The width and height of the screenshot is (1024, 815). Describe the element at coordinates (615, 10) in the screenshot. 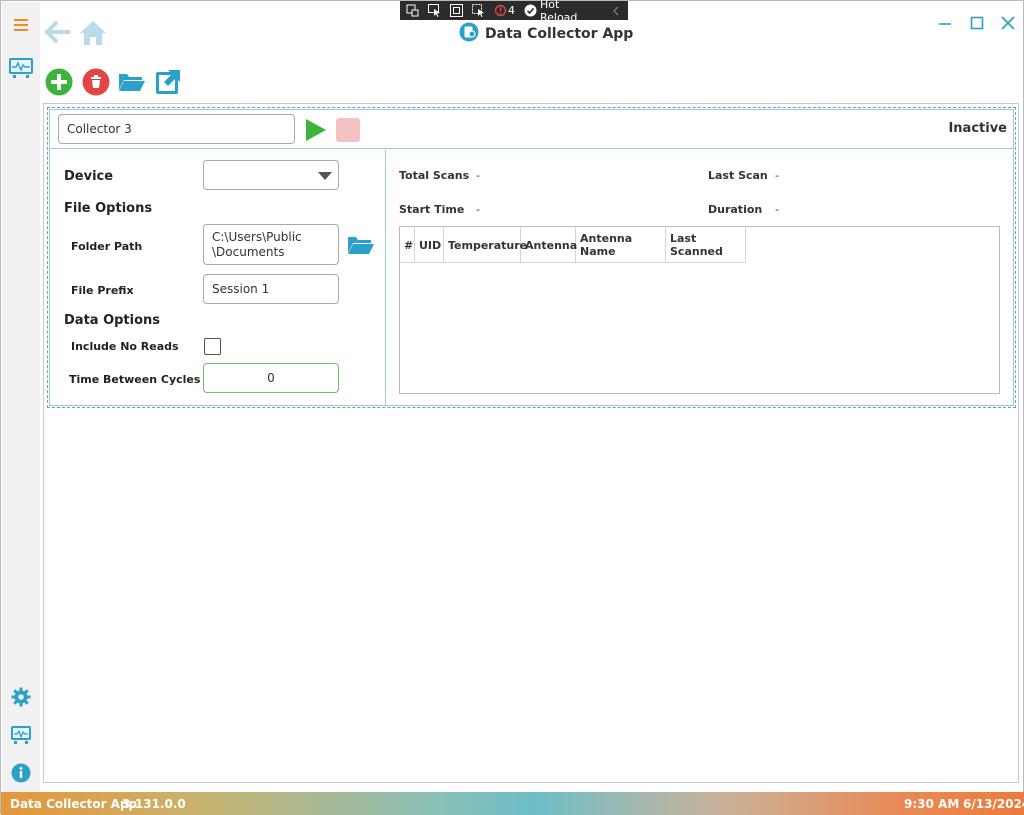

I see `collapse-chevron-icon` at that location.